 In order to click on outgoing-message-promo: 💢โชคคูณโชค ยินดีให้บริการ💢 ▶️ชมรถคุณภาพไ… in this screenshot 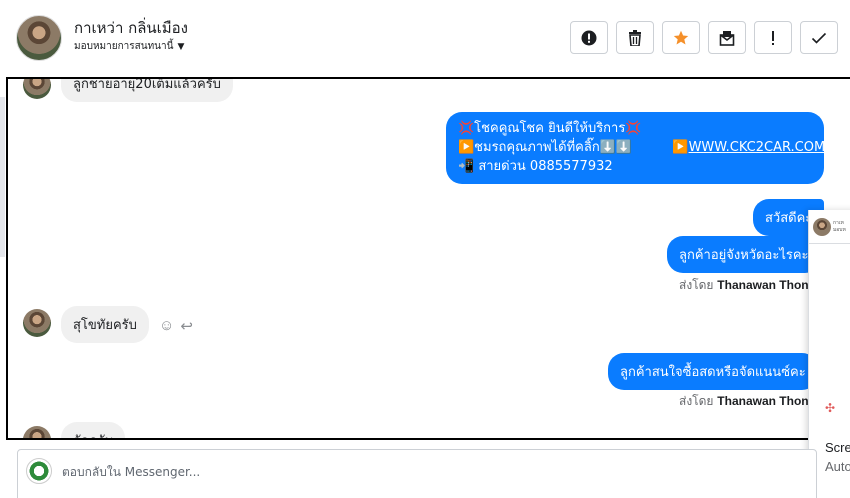, I will do `click(635, 148)`.